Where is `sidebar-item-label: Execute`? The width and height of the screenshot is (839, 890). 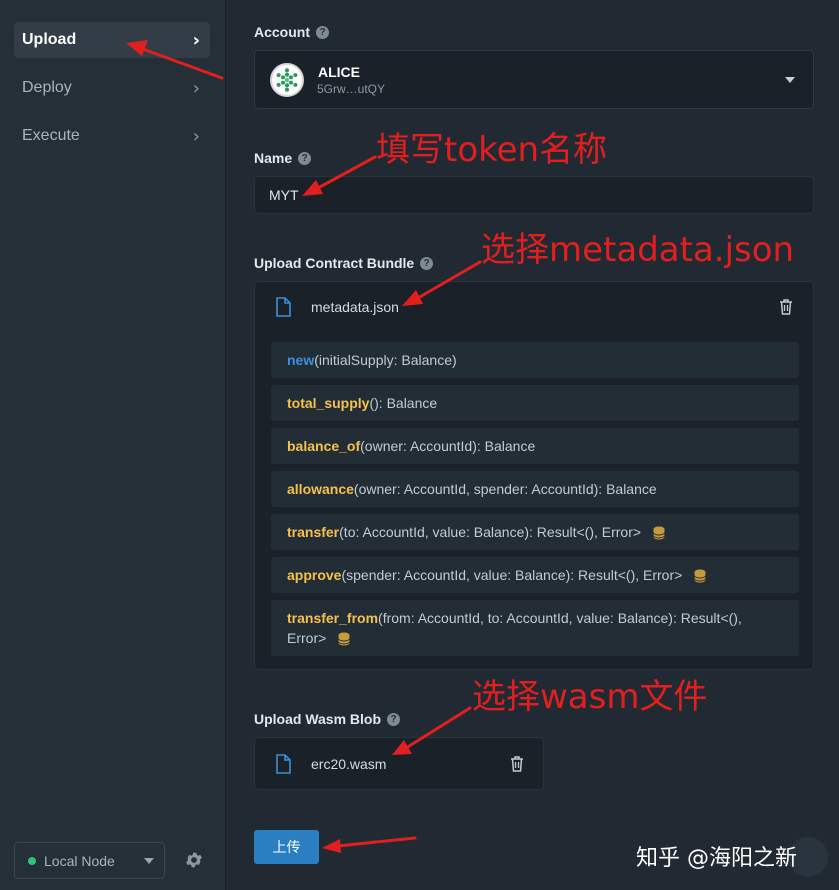 sidebar-item-label: Execute is located at coordinates (51, 135).